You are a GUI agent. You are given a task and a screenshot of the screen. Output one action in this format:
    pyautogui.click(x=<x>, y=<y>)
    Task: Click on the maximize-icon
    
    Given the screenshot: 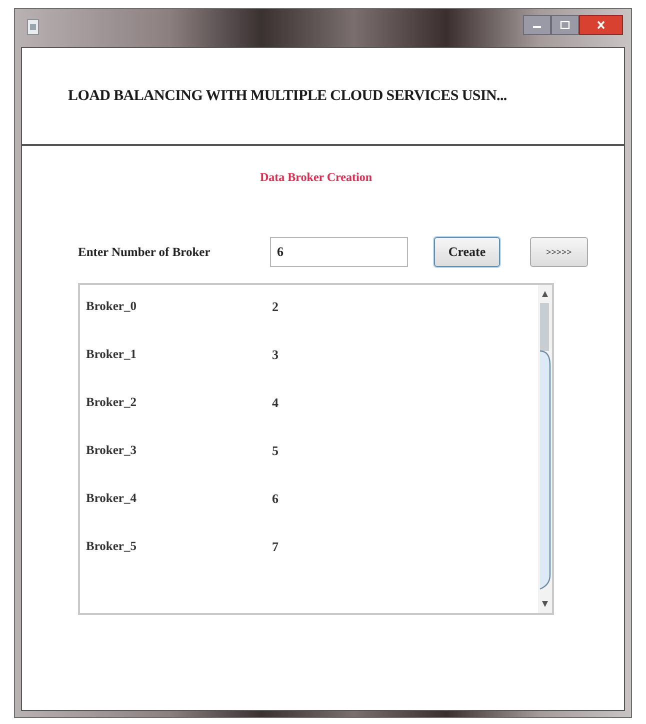 What is the action you would take?
    pyautogui.click(x=565, y=25)
    